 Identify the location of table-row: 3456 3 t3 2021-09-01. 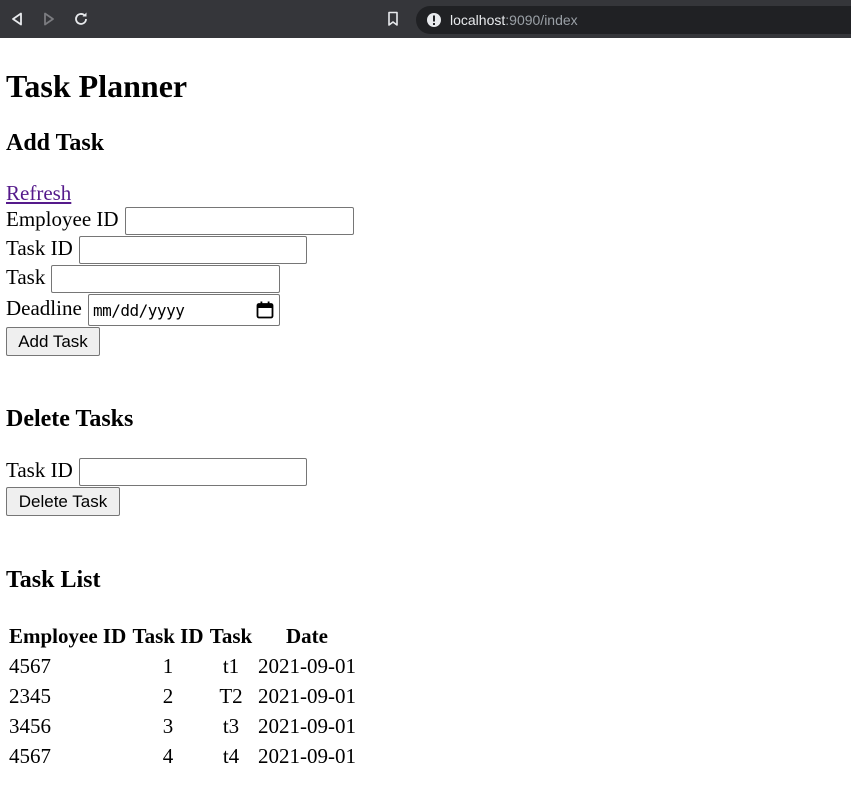
(183, 726).